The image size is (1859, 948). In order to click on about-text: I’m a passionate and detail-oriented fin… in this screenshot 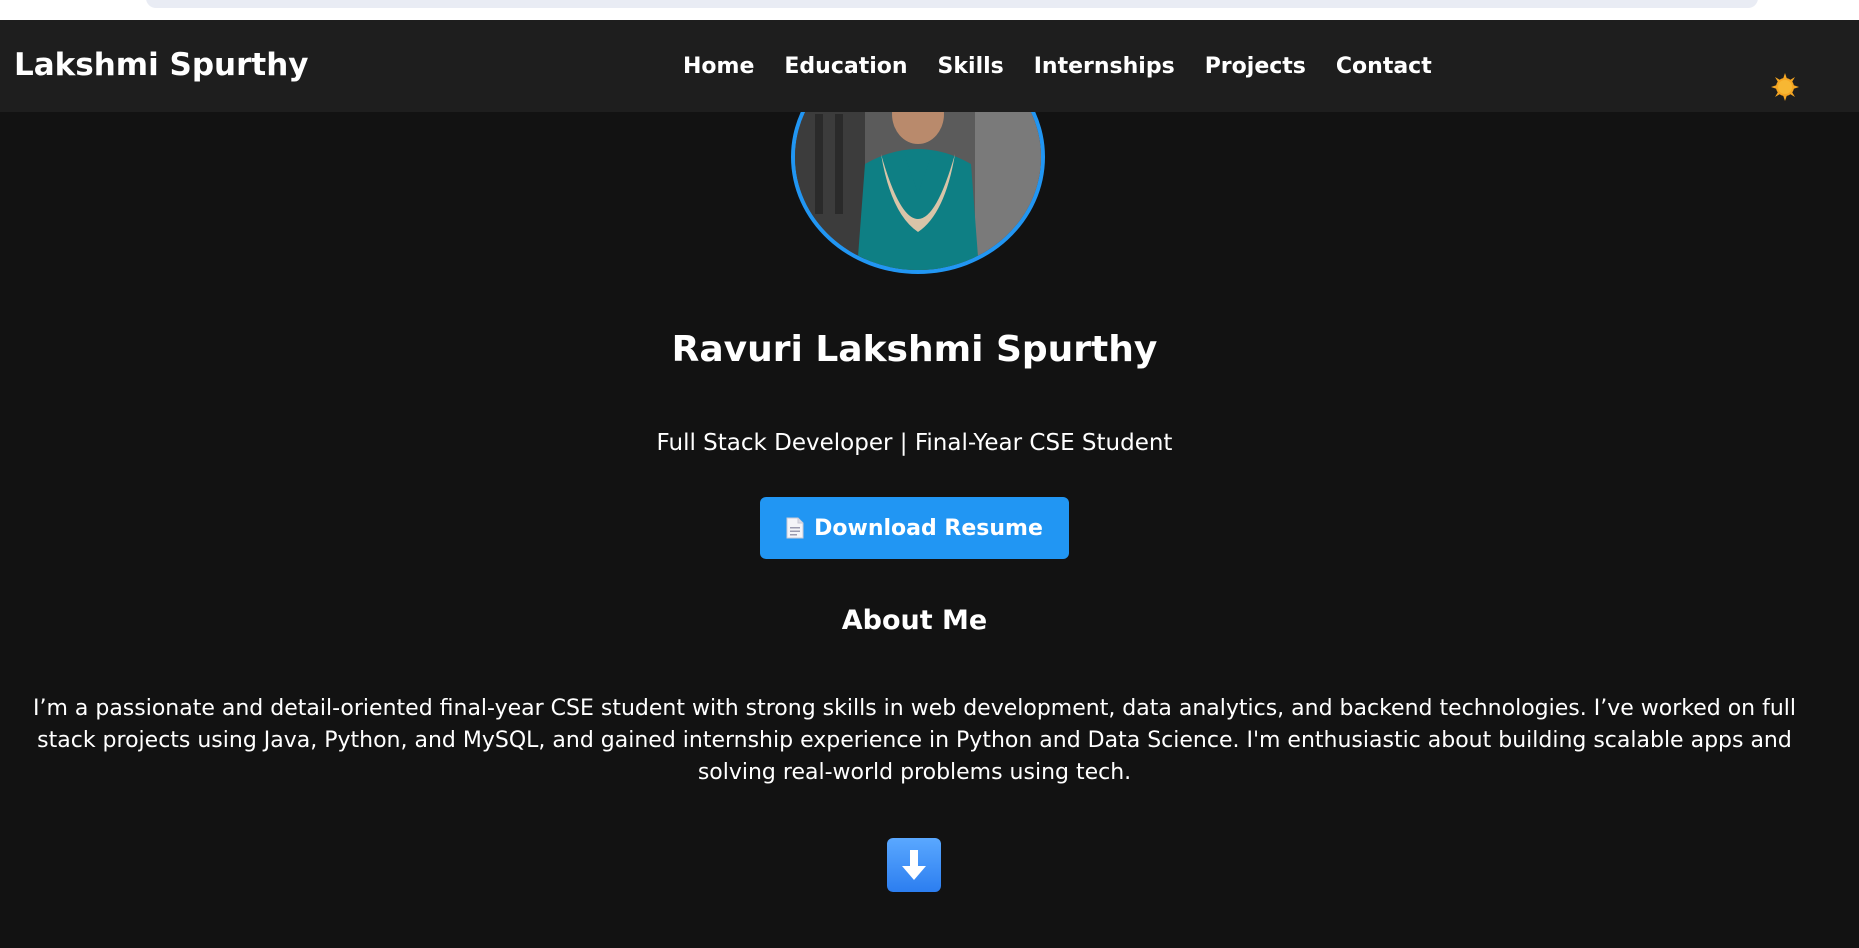, I will do `click(914, 740)`.